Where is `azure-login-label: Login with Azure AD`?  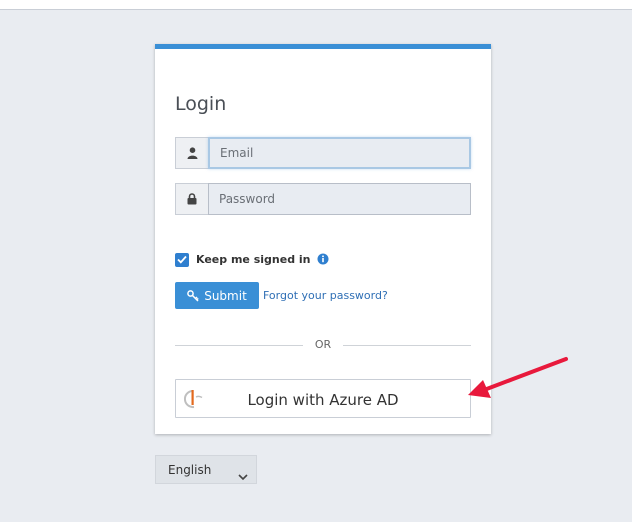 azure-login-label: Login with Azure AD is located at coordinates (323, 400).